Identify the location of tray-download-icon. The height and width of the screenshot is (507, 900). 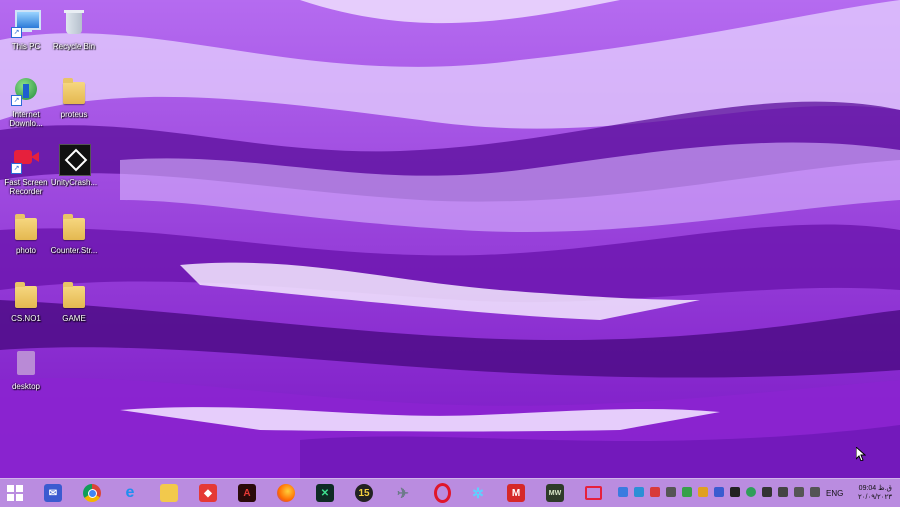
(719, 492).